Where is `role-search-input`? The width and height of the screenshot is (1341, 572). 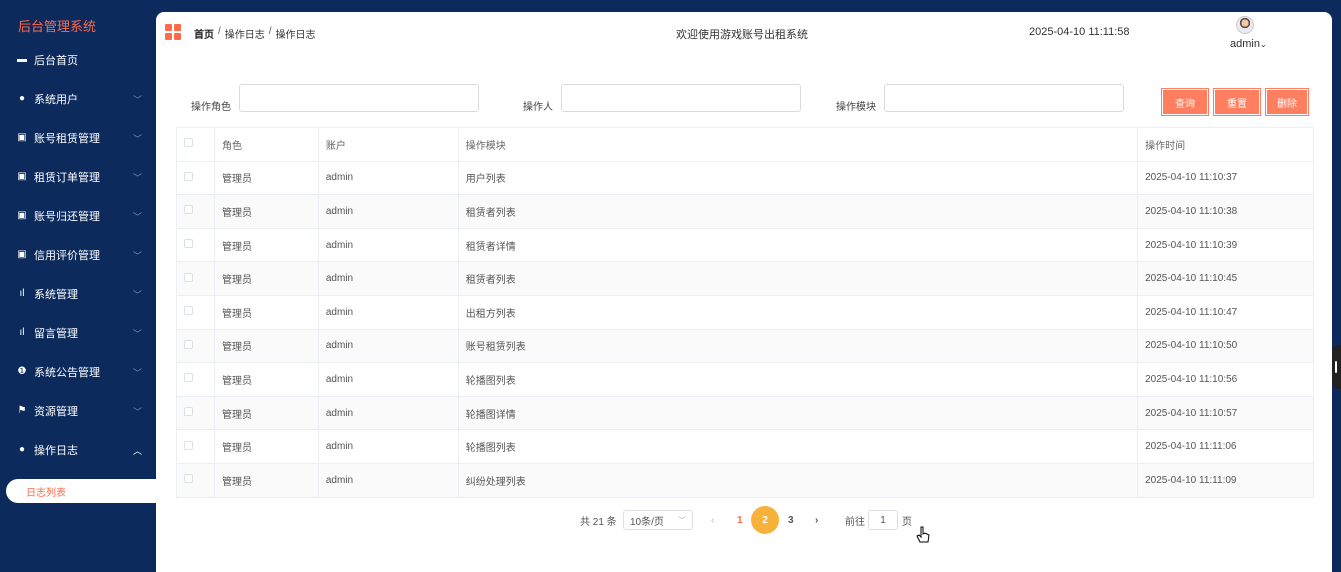
role-search-input is located at coordinates (359, 98).